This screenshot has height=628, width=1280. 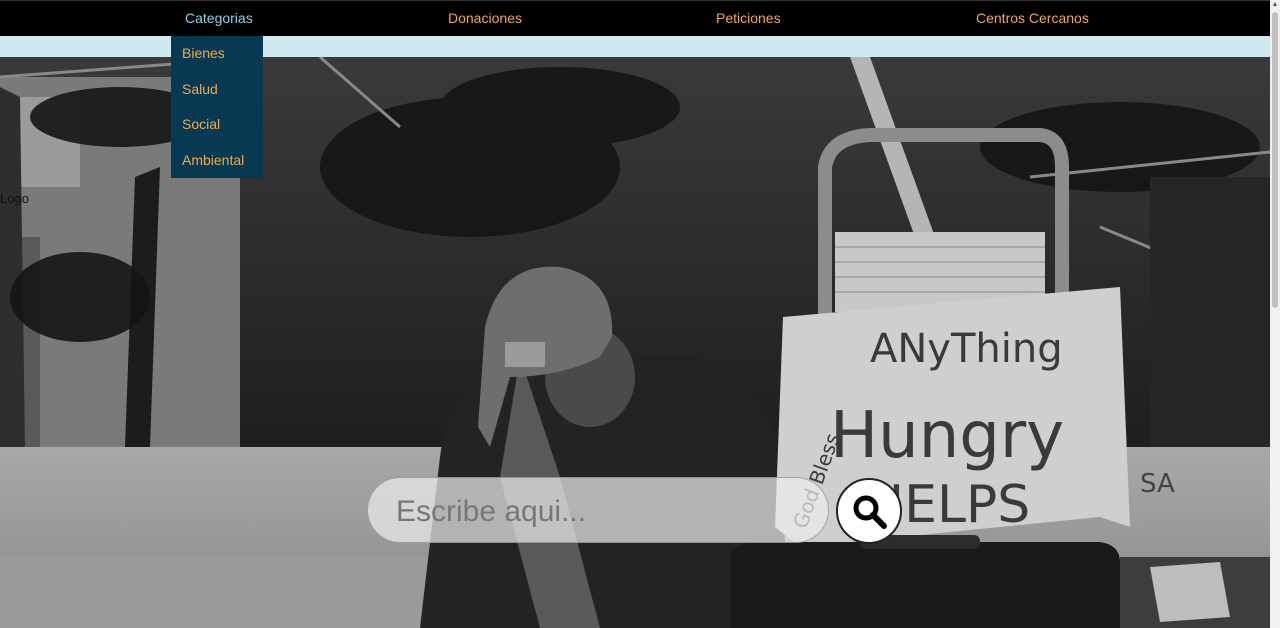 What do you see at coordinates (217, 54) in the screenshot?
I see `dropdown-item-bienes: Bienes` at bounding box center [217, 54].